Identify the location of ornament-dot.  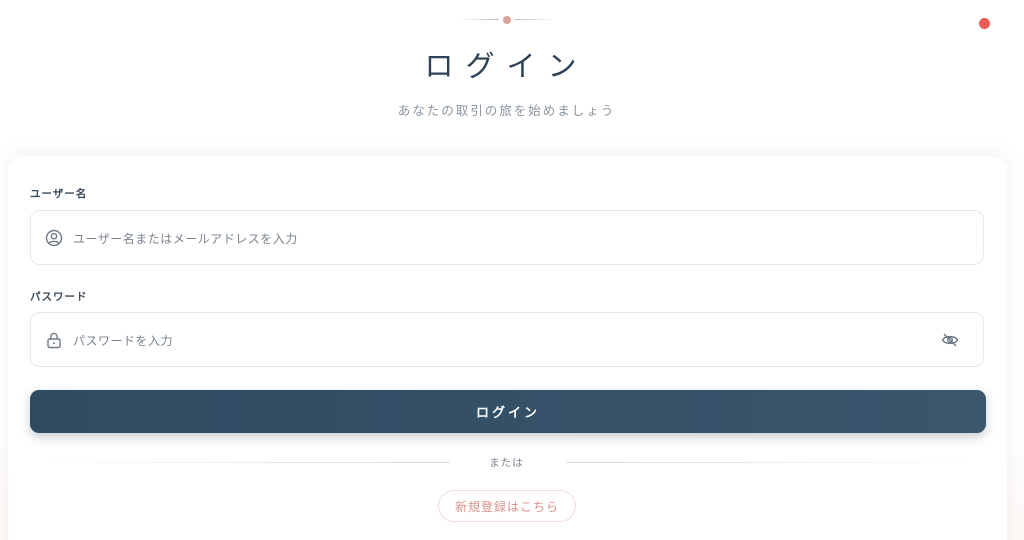
(507, 20).